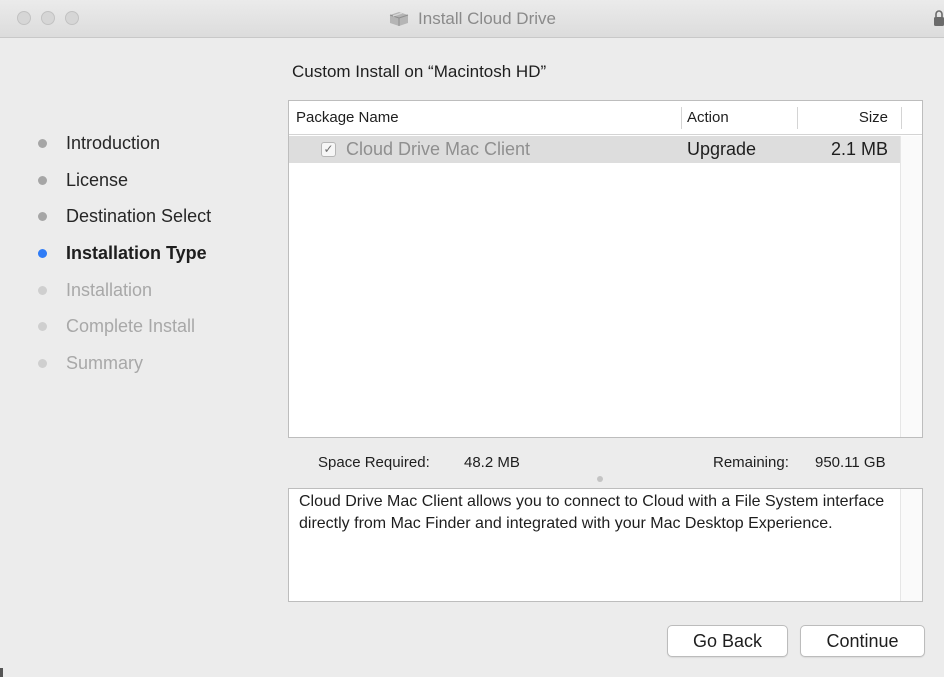 Image resolution: width=944 pixels, height=677 pixels. Describe the element at coordinates (347, 117) in the screenshot. I see `column-header-package-name: Package Name` at that location.